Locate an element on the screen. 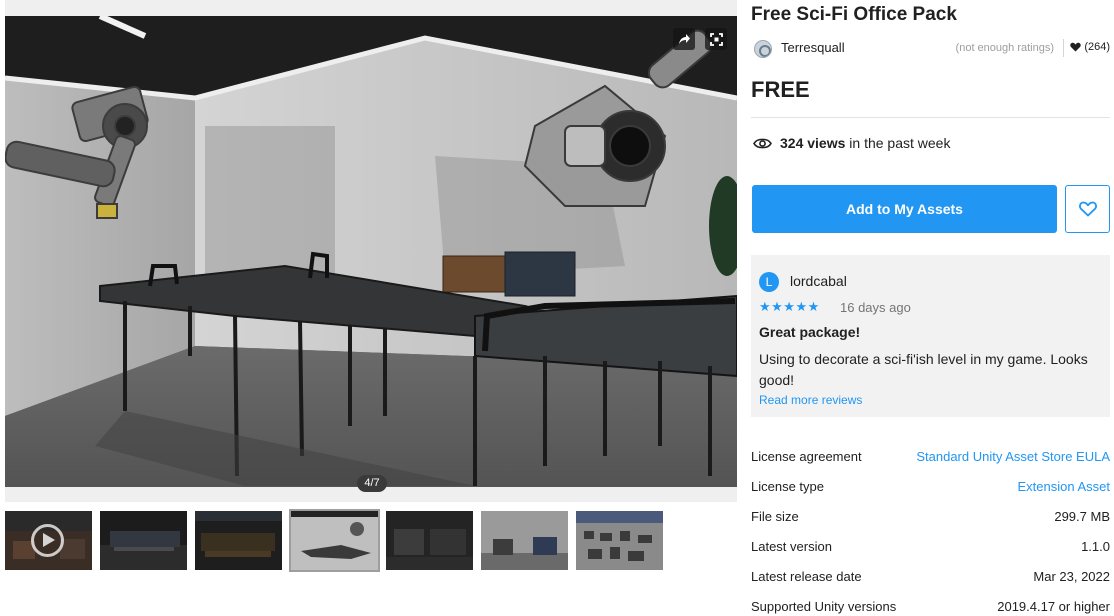 Image resolution: width=1114 pixels, height=616 pixels. detail-value: Mar 23, 2022 is located at coordinates (1071, 576).